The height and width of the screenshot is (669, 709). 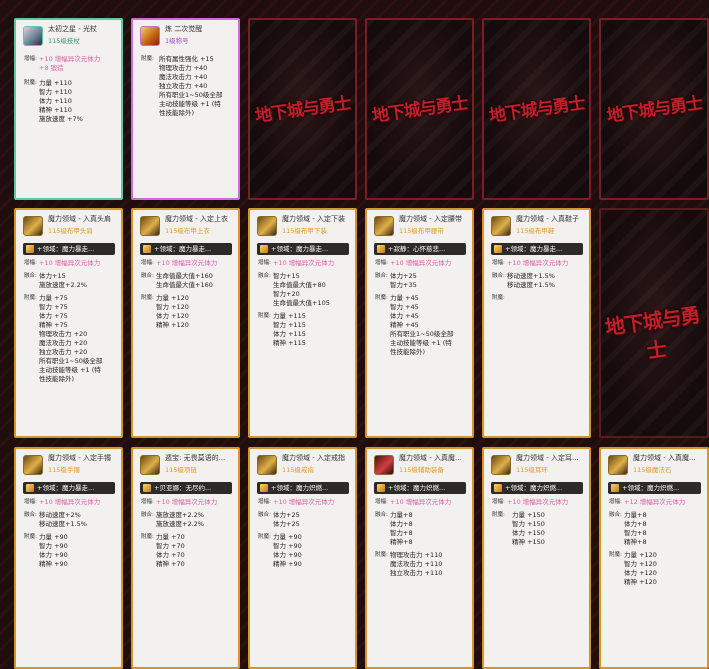 I want to click on title-icon, so click(x=150, y=36).